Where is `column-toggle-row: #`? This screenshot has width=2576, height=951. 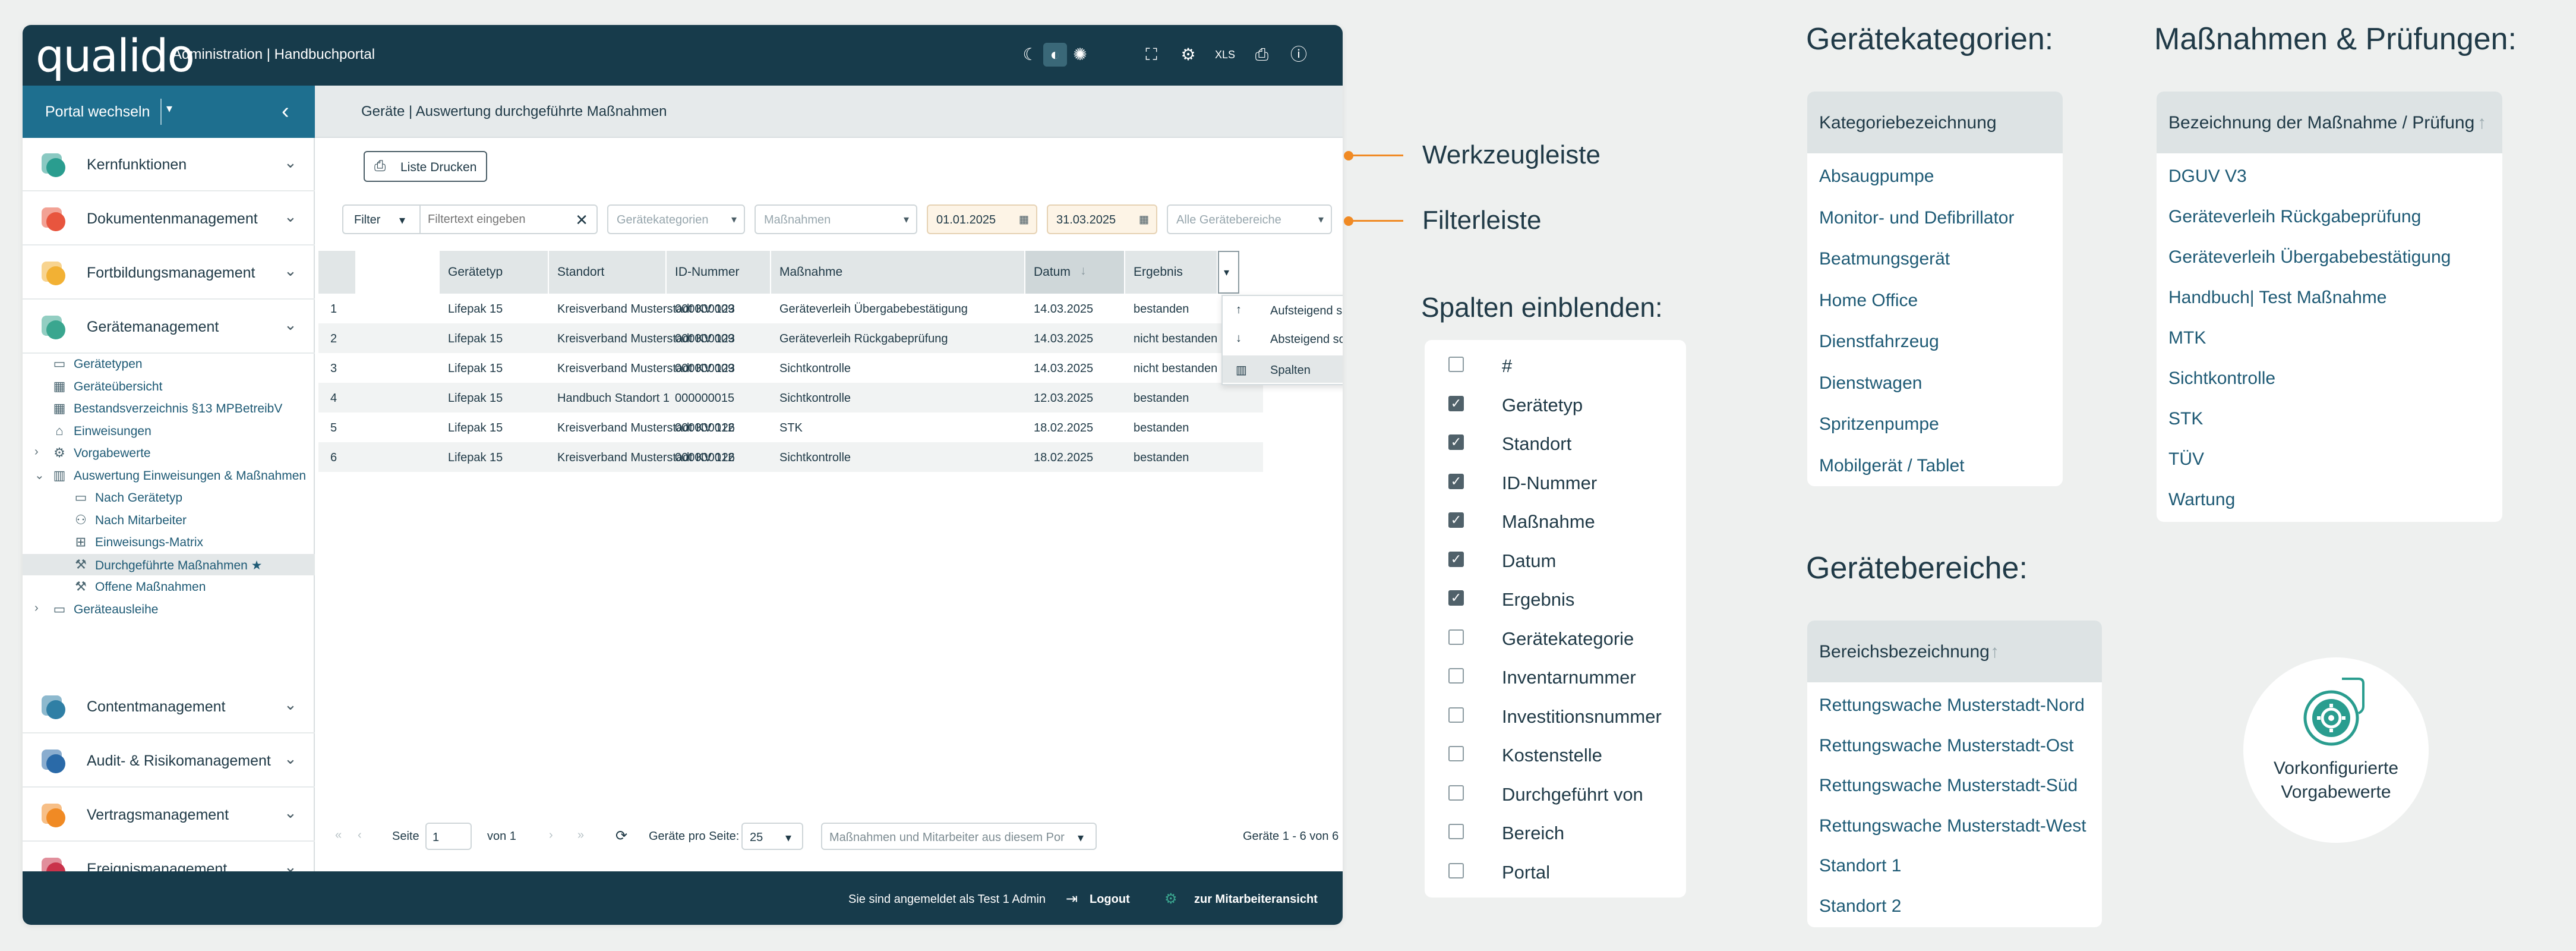
column-toggle-row: # is located at coordinates (1555, 365).